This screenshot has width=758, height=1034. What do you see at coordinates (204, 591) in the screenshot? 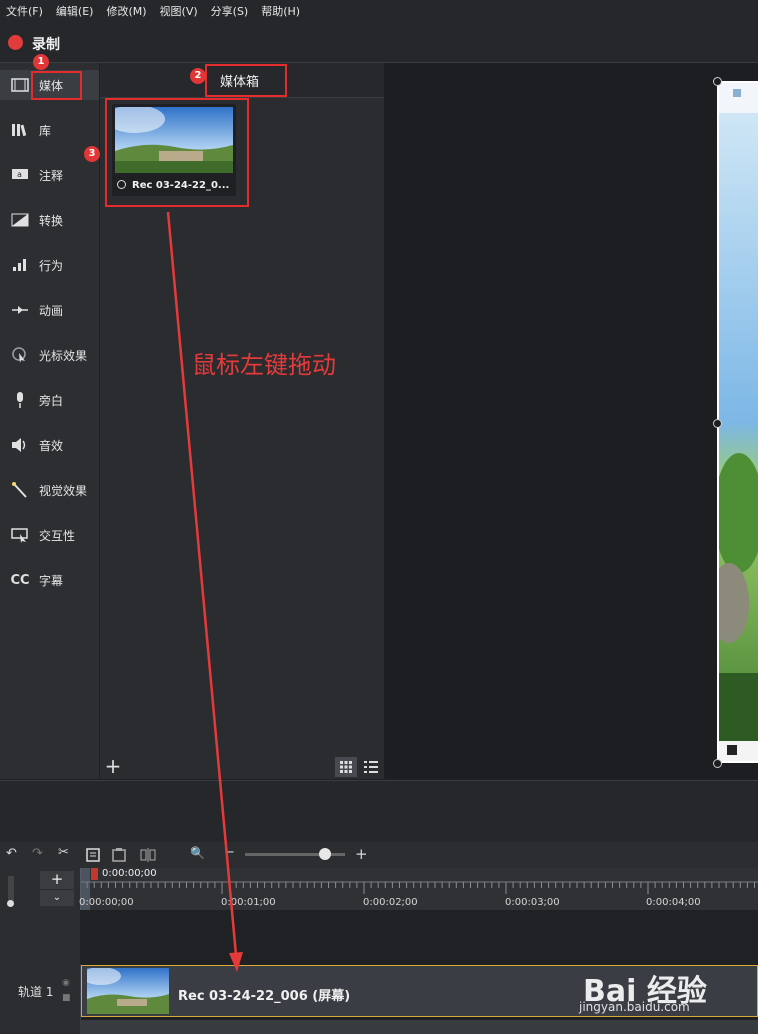
I see `drag-arrow-icon` at bounding box center [204, 591].